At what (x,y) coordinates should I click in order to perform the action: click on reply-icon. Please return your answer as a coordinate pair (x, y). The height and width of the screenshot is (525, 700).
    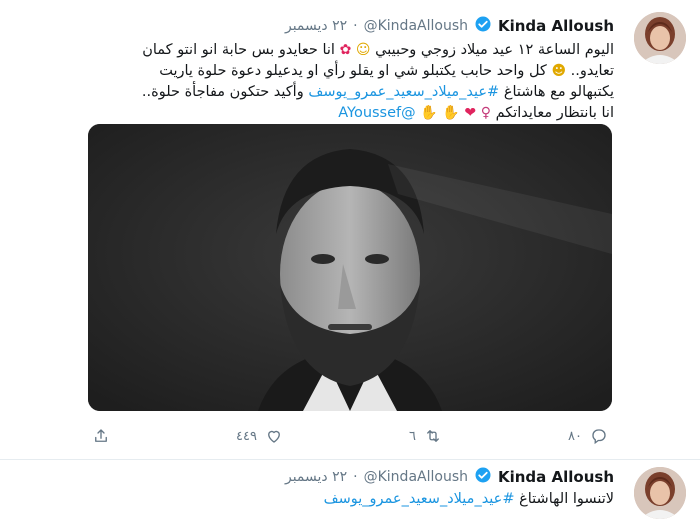
    Looking at the image, I should click on (599, 437).